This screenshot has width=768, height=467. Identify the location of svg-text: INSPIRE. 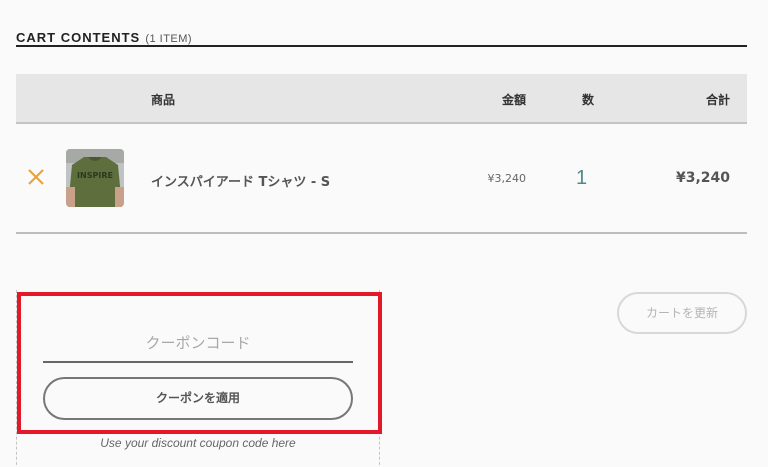
(95, 175).